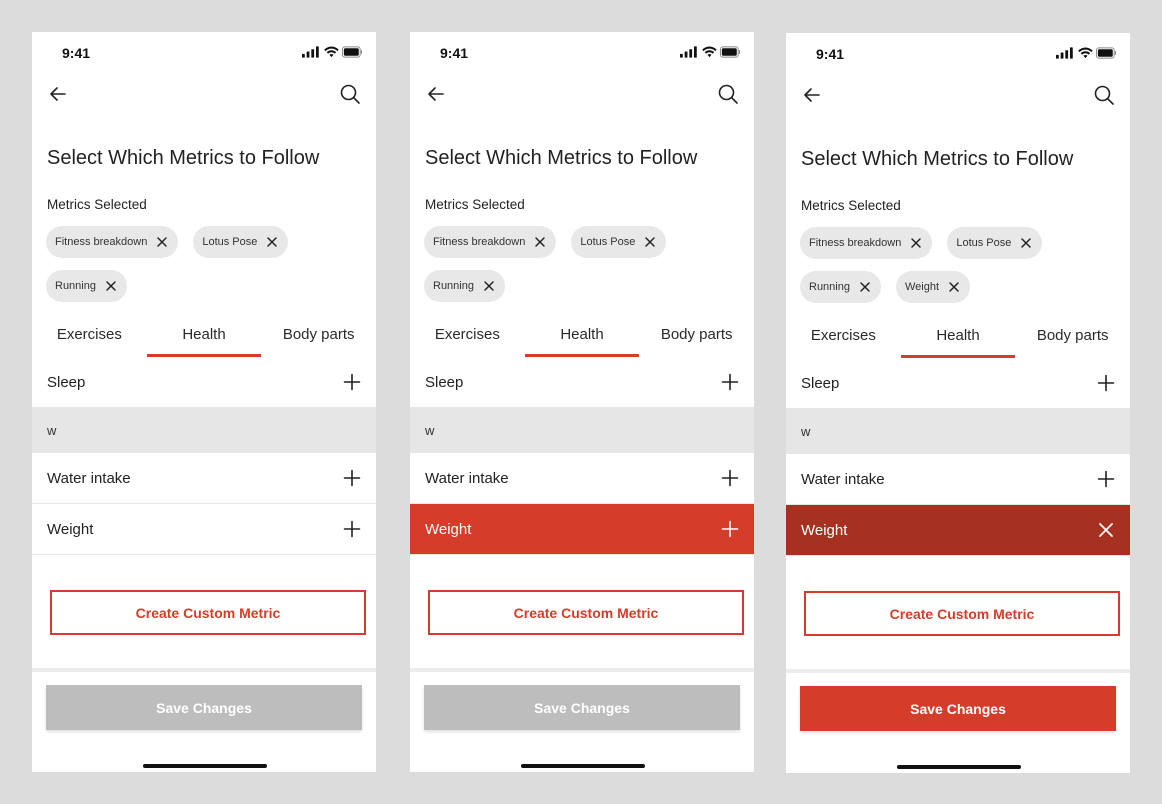 This screenshot has height=804, width=1162. Describe the element at coordinates (922, 287) in the screenshot. I see `chip-label: Weight` at that location.